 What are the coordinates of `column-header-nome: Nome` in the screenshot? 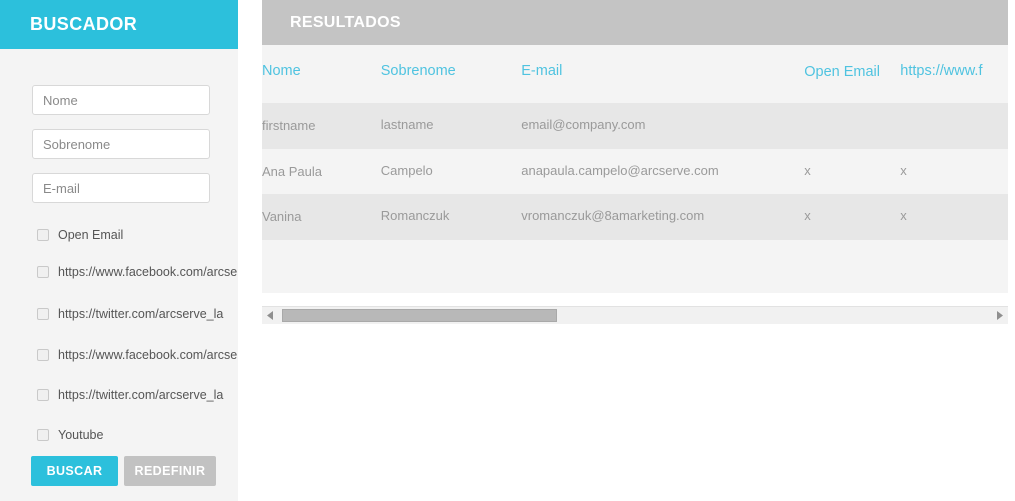 It's located at (321, 74).